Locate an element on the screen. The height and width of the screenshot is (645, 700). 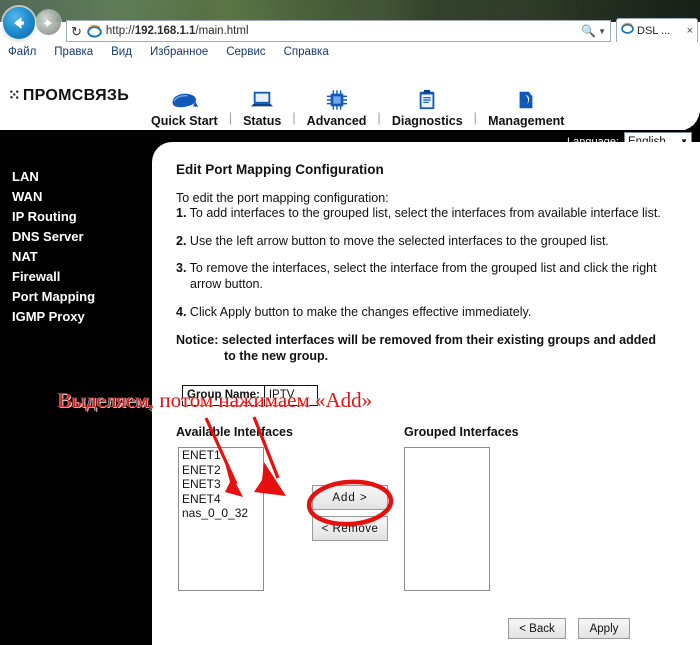
instructions-lead: To edit the port mapping configuration: is located at coordinates (282, 198).